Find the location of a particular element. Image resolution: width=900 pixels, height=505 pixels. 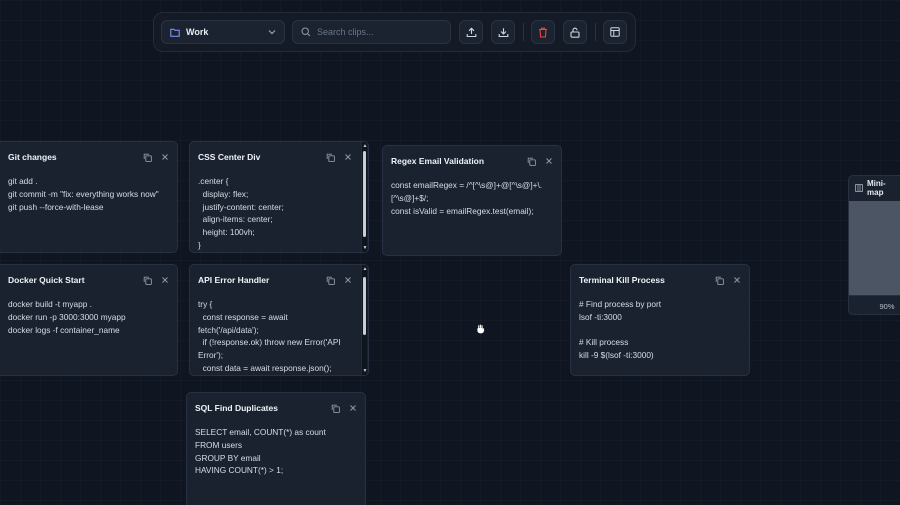

layout-button is located at coordinates (615, 32).